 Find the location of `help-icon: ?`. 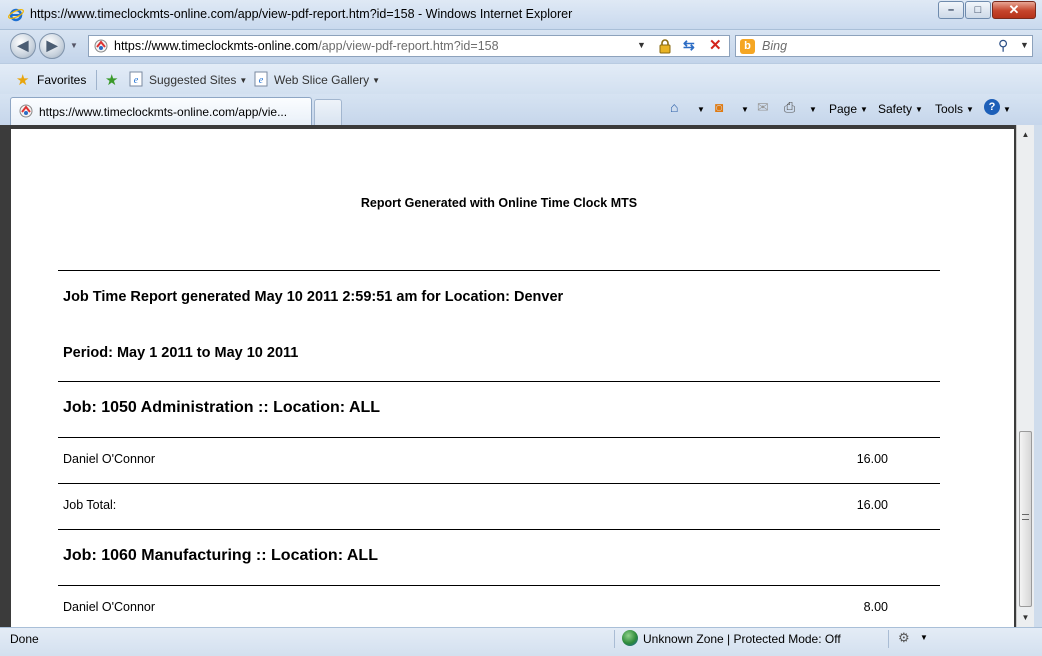

help-icon: ? is located at coordinates (992, 107).